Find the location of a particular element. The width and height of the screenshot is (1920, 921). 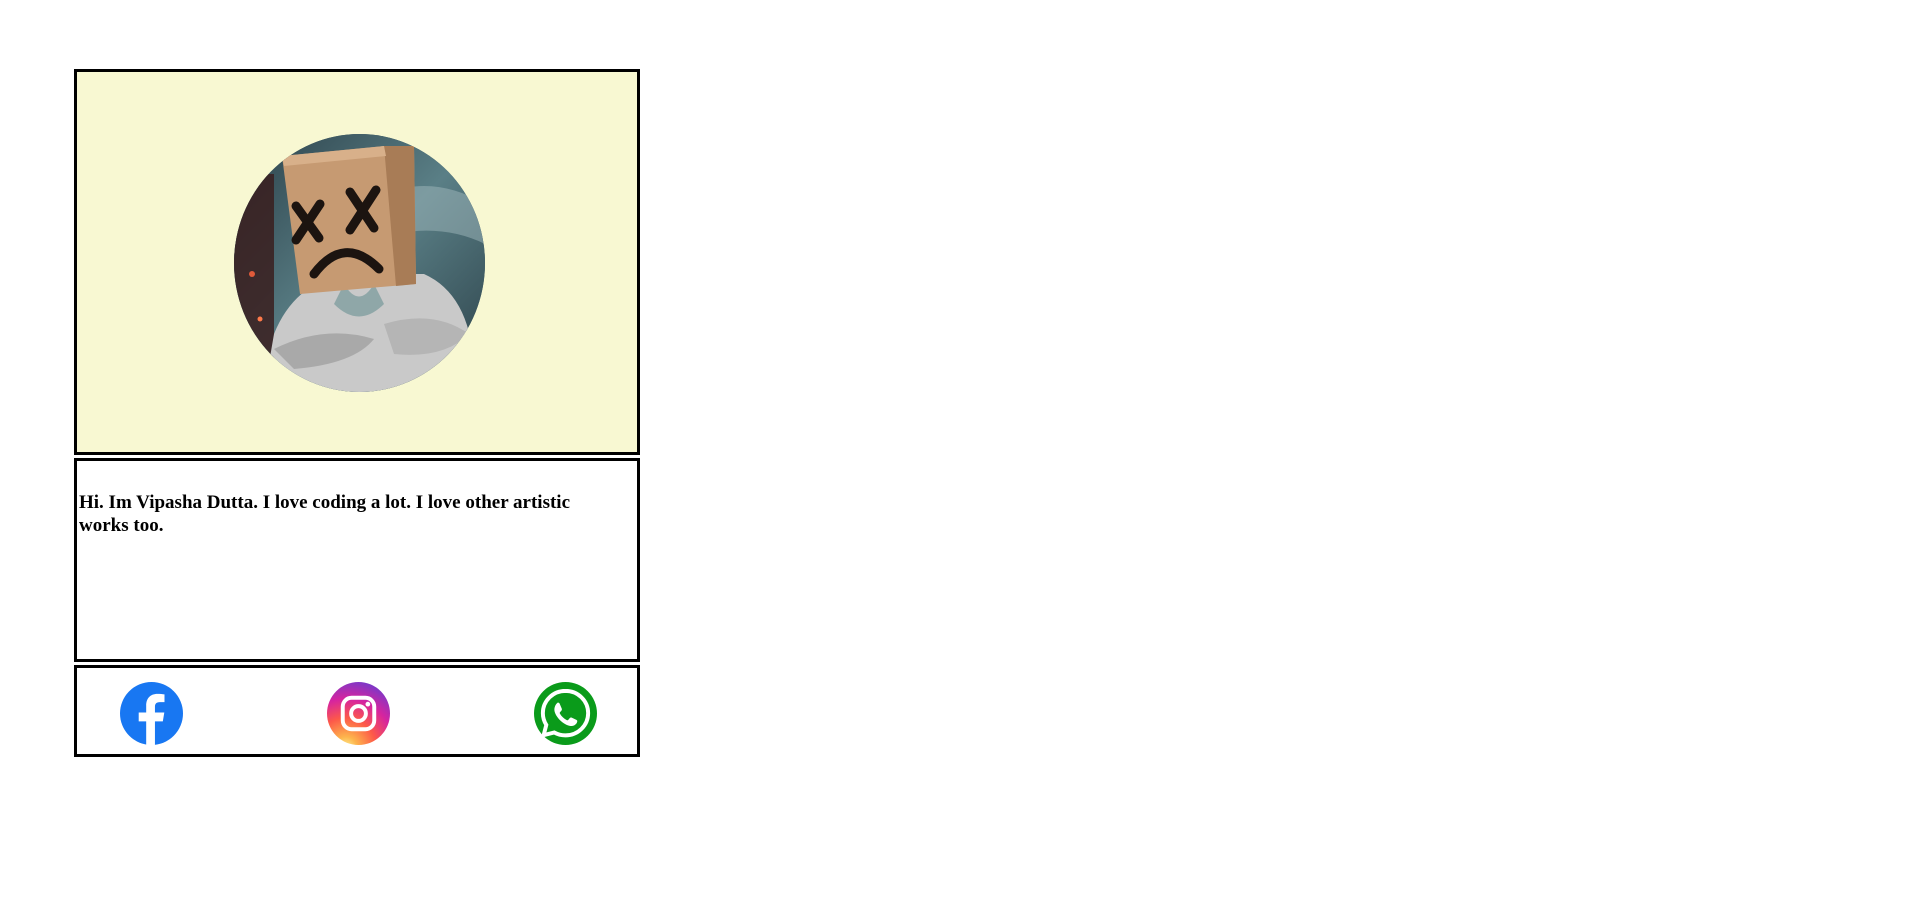

social-links is located at coordinates (357, 711).